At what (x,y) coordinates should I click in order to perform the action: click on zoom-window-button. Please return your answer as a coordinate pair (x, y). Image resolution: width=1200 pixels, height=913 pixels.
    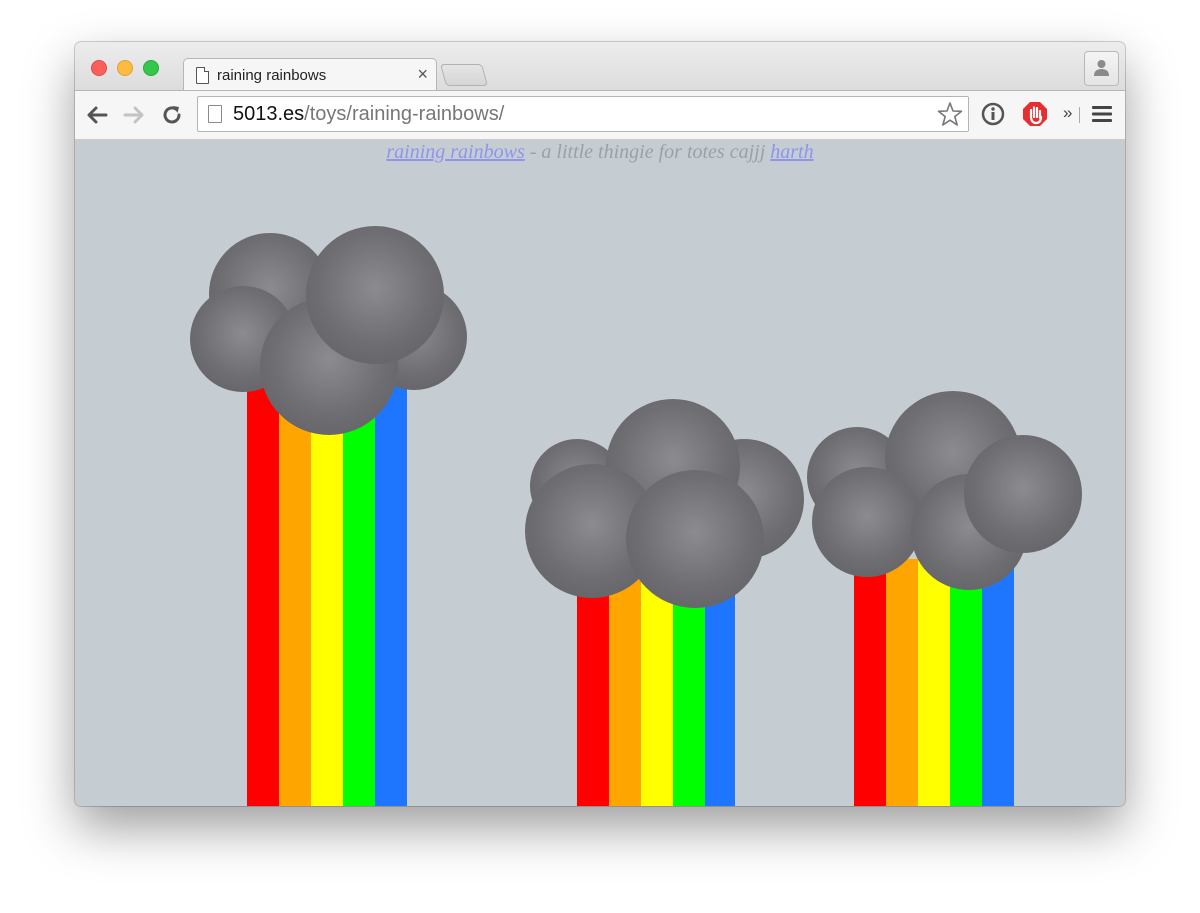
    Looking at the image, I should click on (151, 68).